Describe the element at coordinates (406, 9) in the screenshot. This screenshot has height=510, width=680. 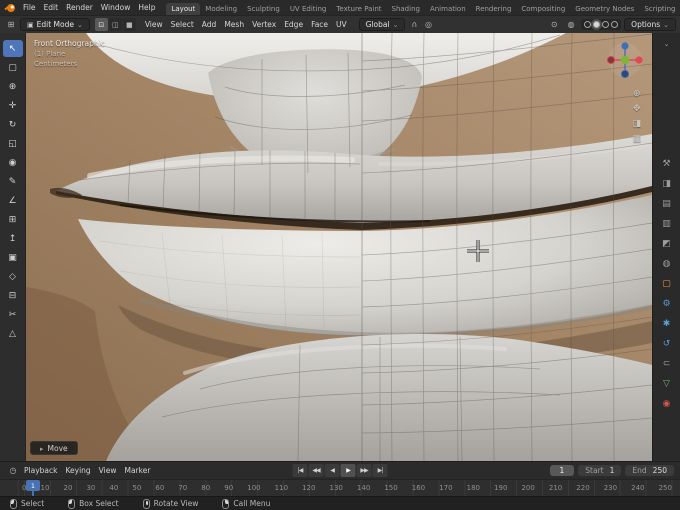
I see `workspace-tab: Shading` at that location.